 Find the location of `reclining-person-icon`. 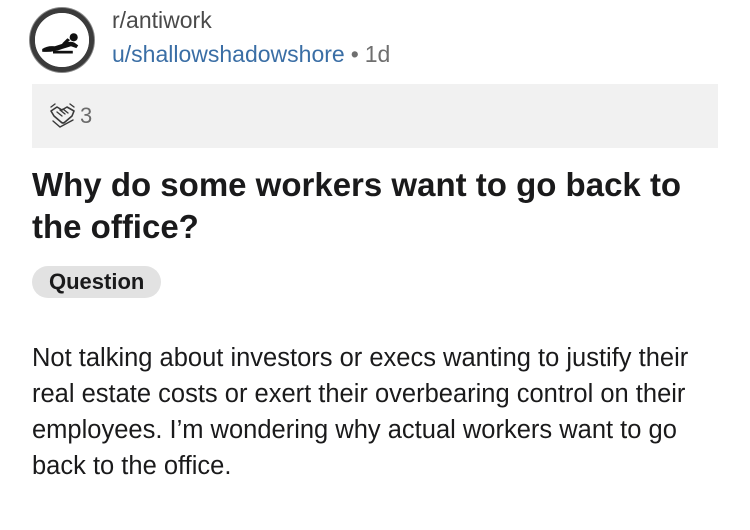

reclining-person-icon is located at coordinates (62, 40).